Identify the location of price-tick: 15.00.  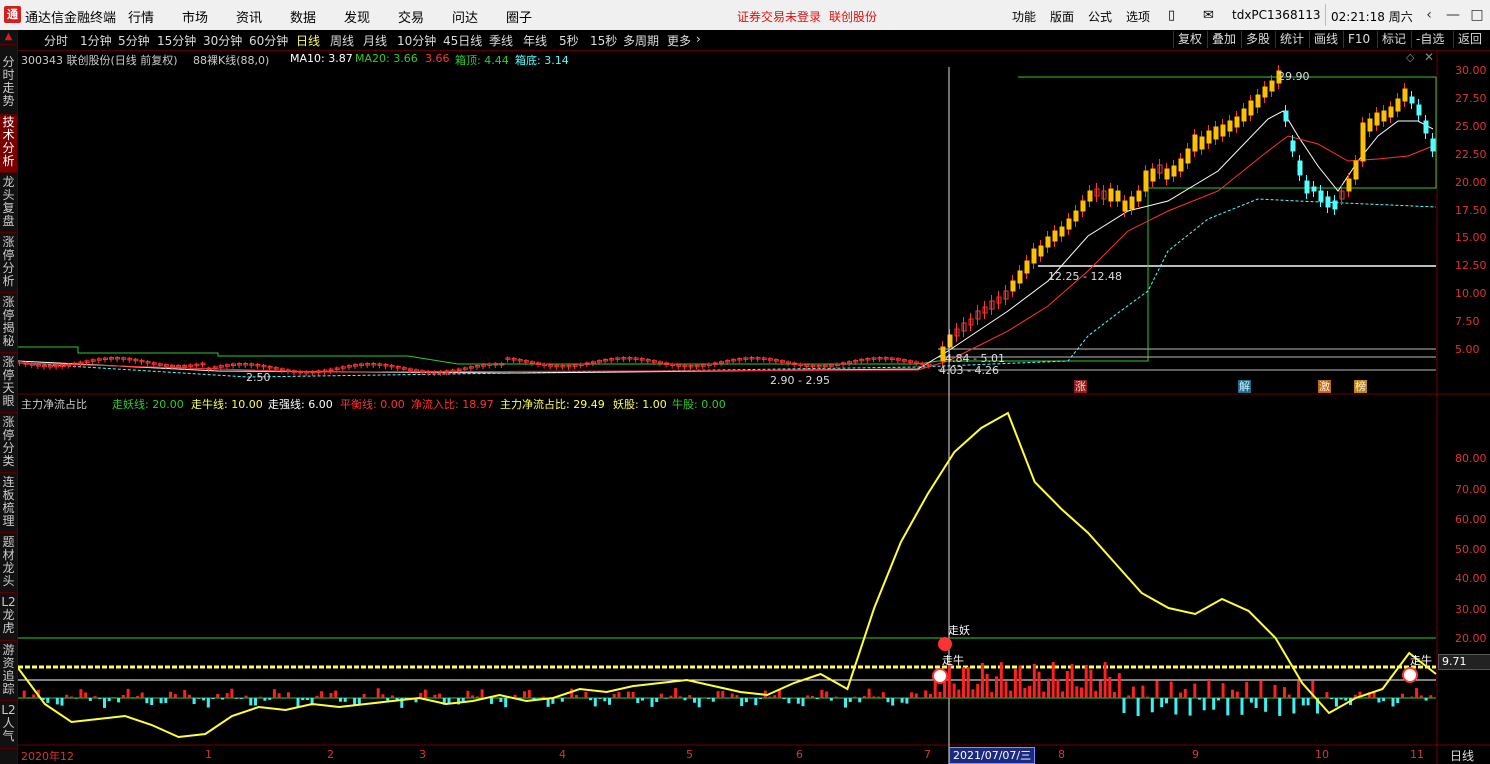
(1471, 237).